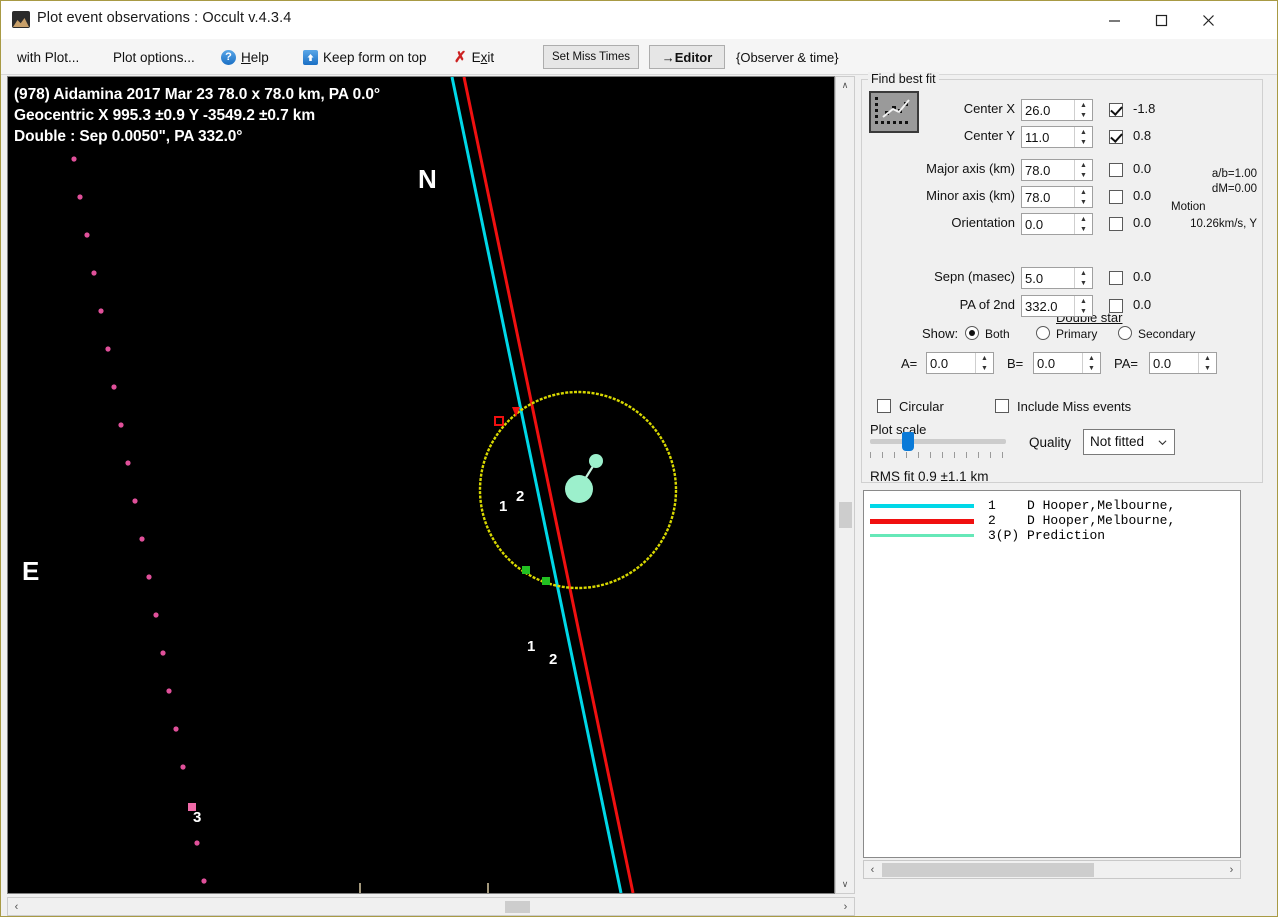 This screenshot has height=917, width=1278. What do you see at coordinates (1082, 505) in the screenshot?
I see `legend-text-1: 1 D Hooper,Melbourne,` at bounding box center [1082, 505].